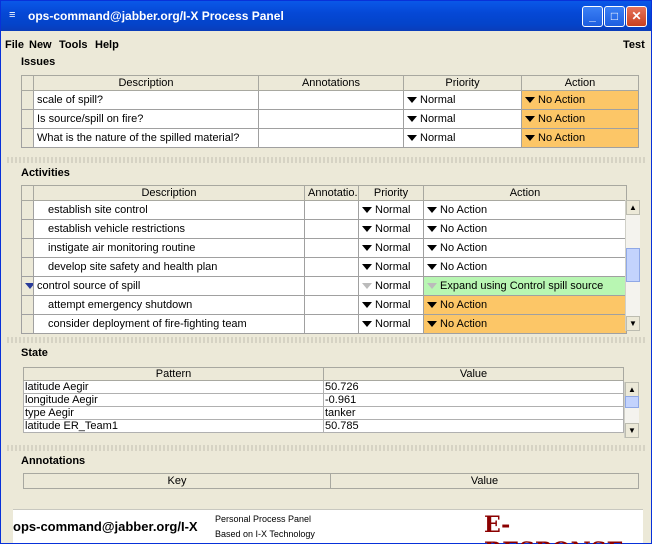 Image resolution: width=652 pixels, height=544 pixels. Describe the element at coordinates (636, 16) in the screenshot. I see `close-button: ✕` at that location.